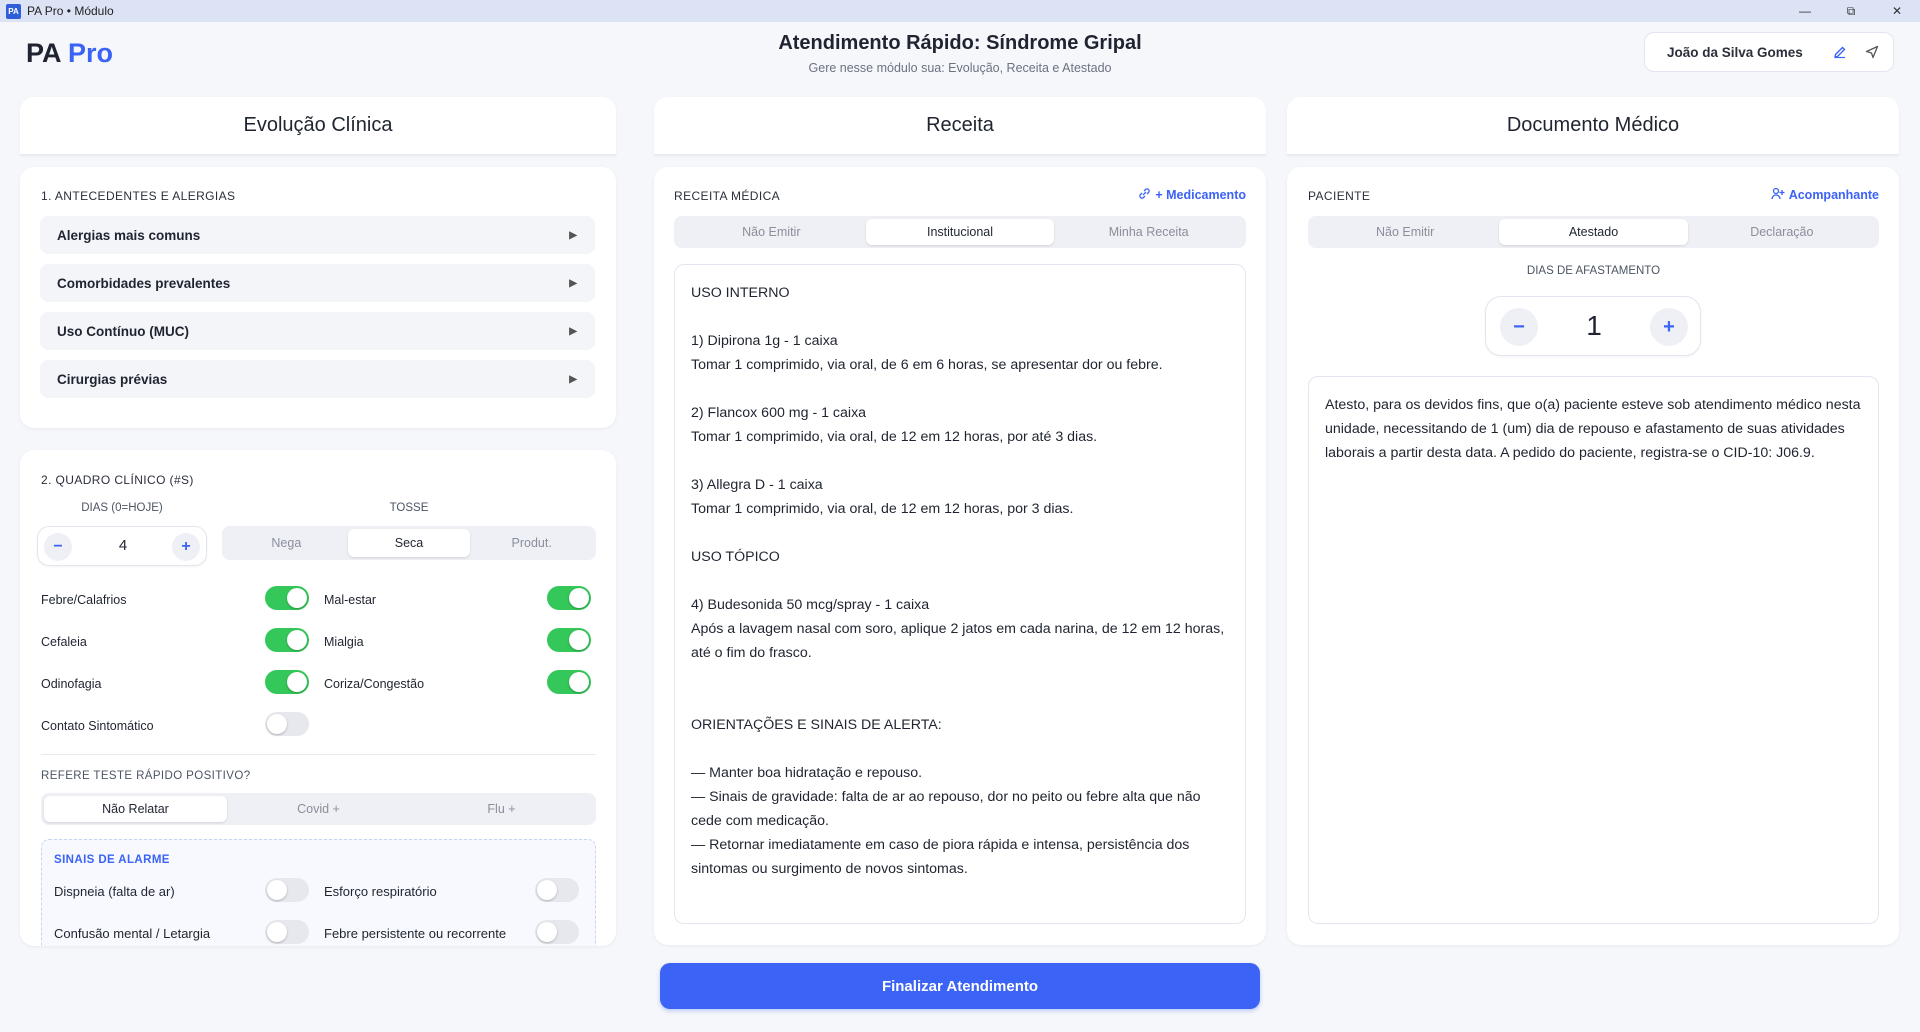  Describe the element at coordinates (569, 682) in the screenshot. I see `toggle-coriza` at that location.